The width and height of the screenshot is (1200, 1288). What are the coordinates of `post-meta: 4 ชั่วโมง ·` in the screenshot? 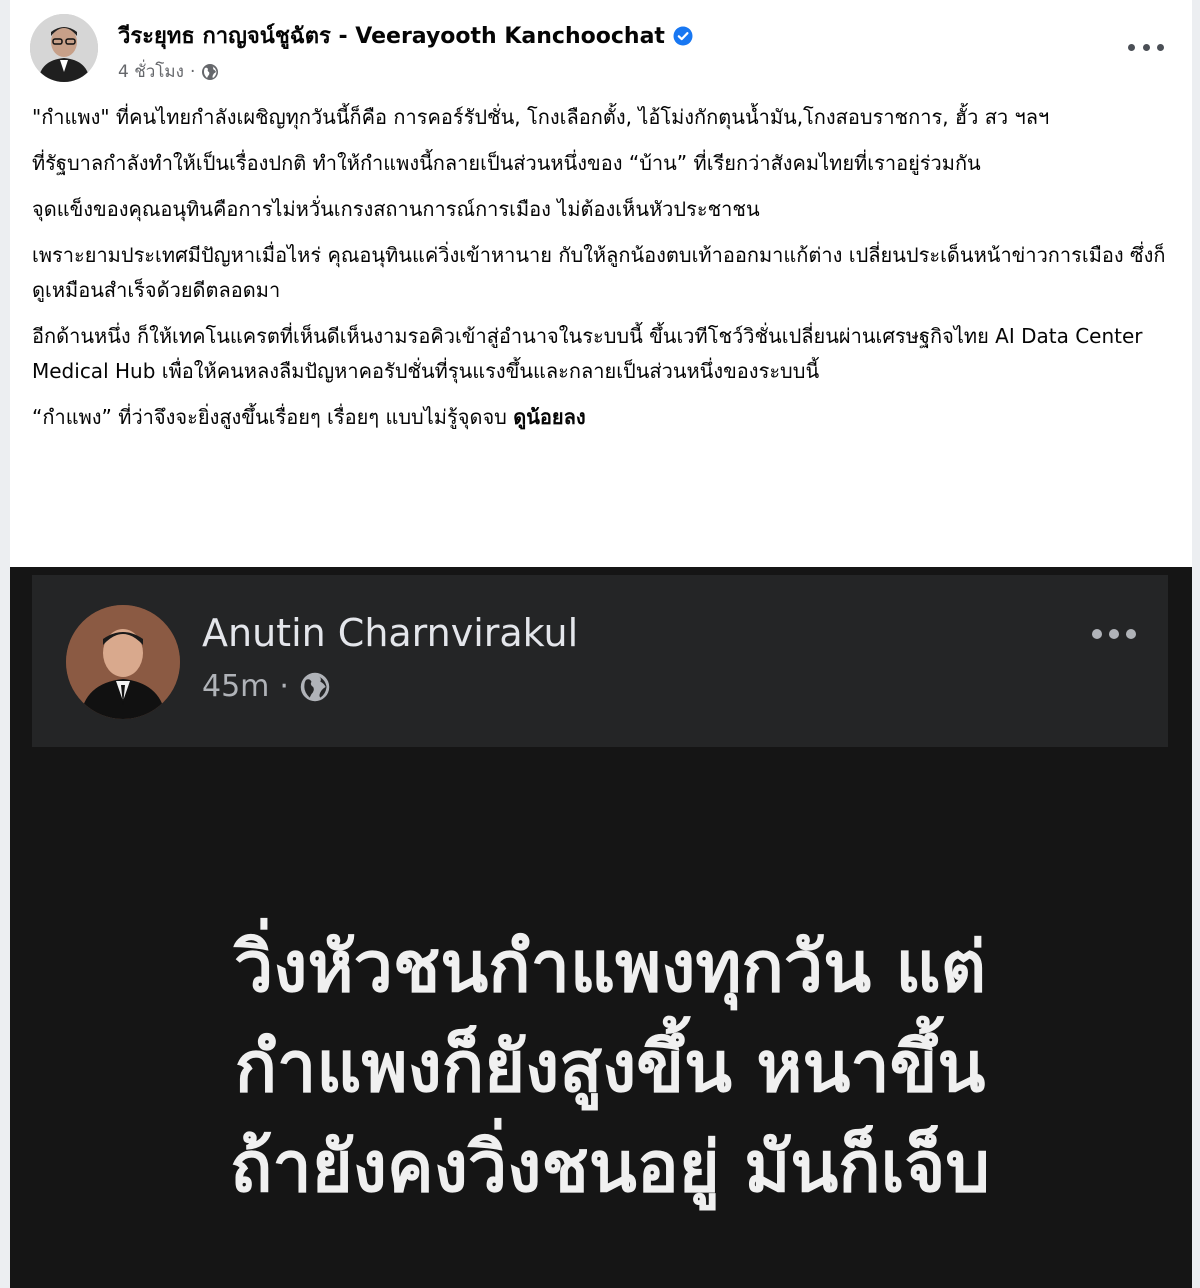 It's located at (168, 71).